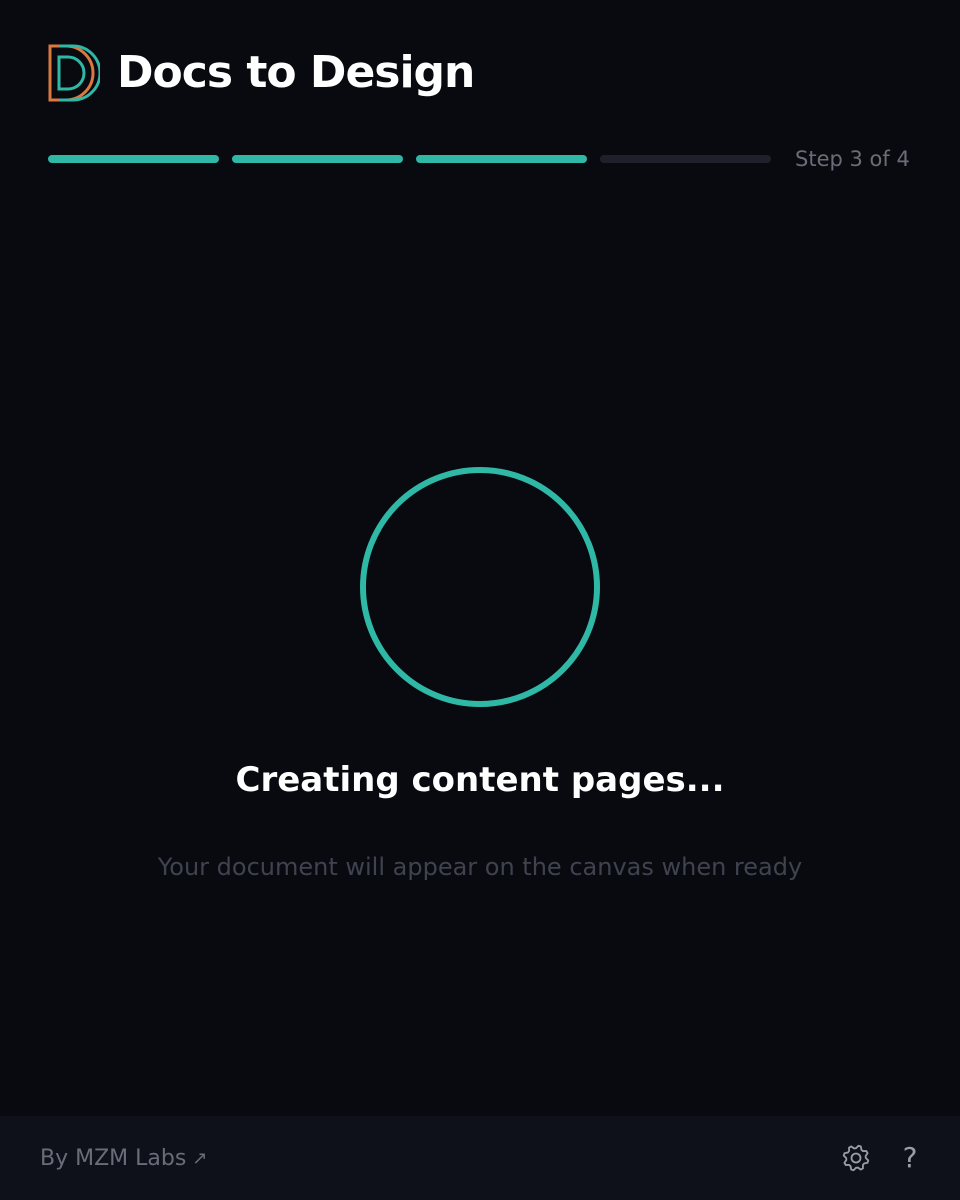 Image resolution: width=960 pixels, height=1200 pixels. What do you see at coordinates (74, 73) in the screenshot?
I see `d-logo-icon` at bounding box center [74, 73].